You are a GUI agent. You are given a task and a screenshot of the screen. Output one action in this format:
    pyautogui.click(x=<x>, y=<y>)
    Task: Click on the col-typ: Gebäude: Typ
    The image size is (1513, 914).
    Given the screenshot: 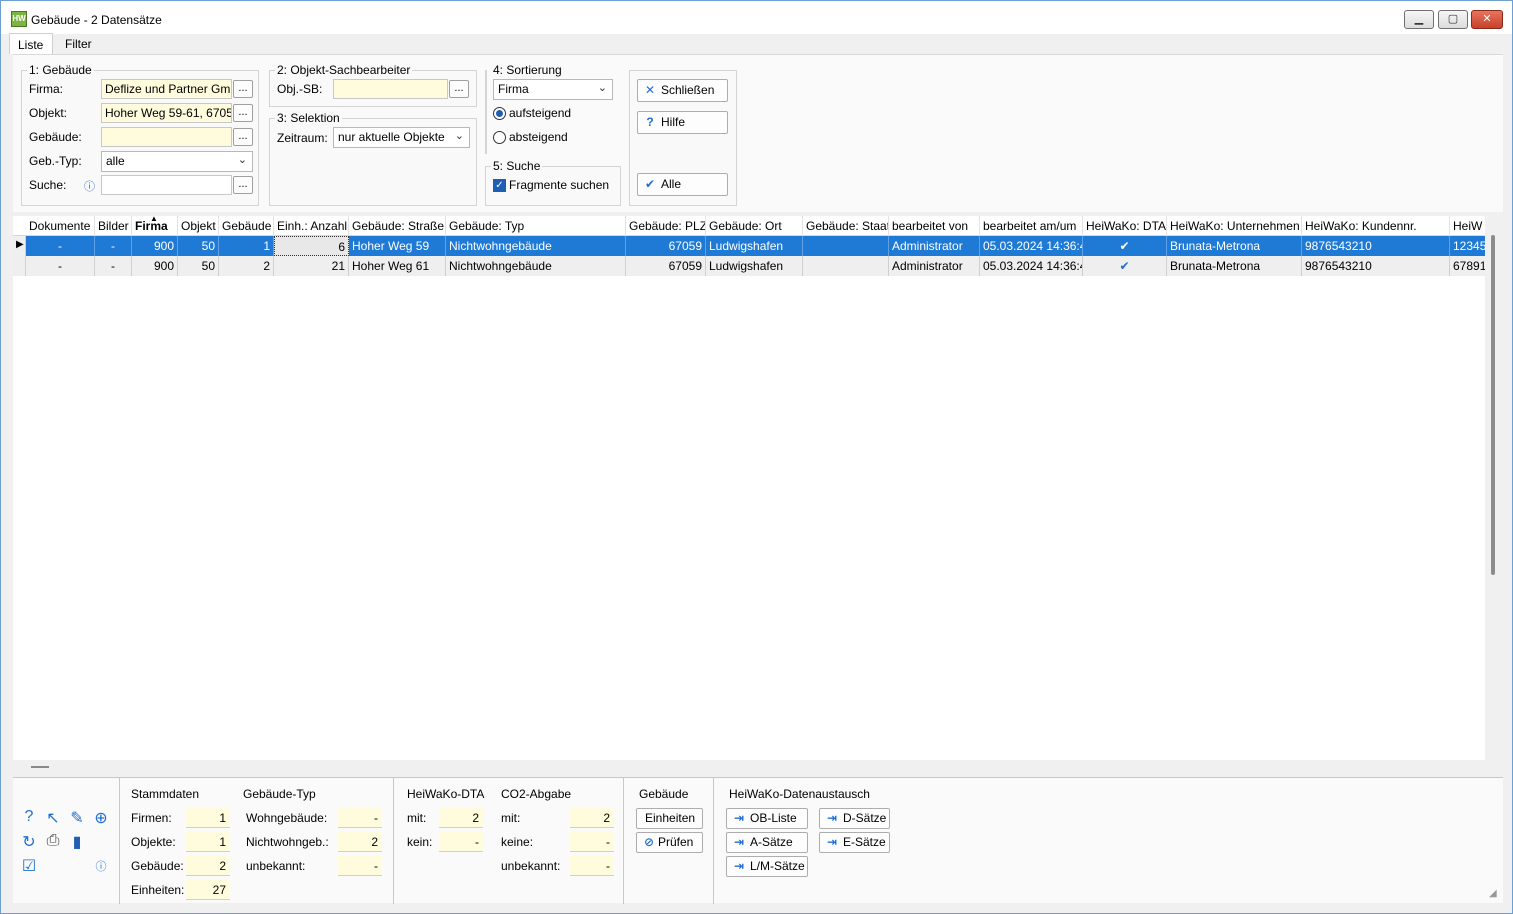 What is the action you would take?
    pyautogui.click(x=536, y=226)
    